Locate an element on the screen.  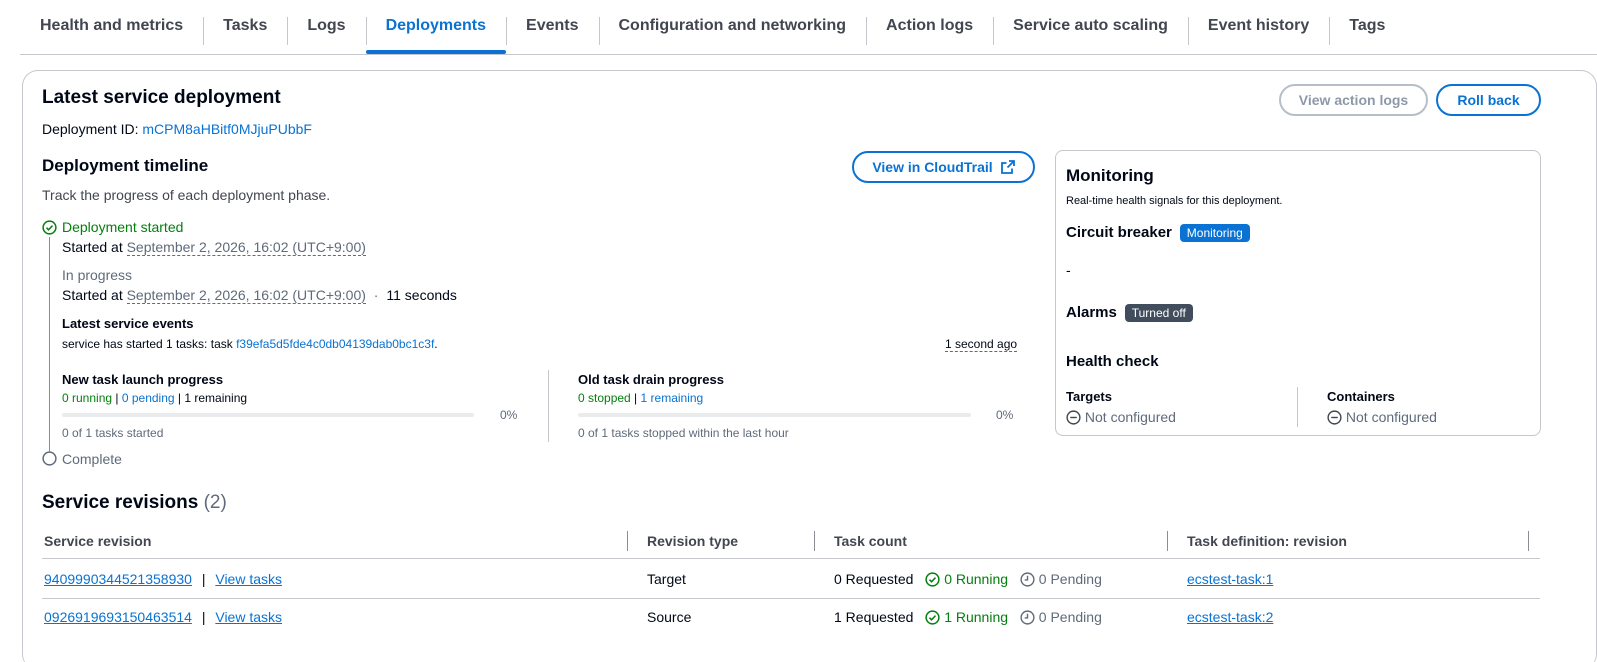
col-header-task-definition: Task definition: revision is located at coordinates (1267, 541).